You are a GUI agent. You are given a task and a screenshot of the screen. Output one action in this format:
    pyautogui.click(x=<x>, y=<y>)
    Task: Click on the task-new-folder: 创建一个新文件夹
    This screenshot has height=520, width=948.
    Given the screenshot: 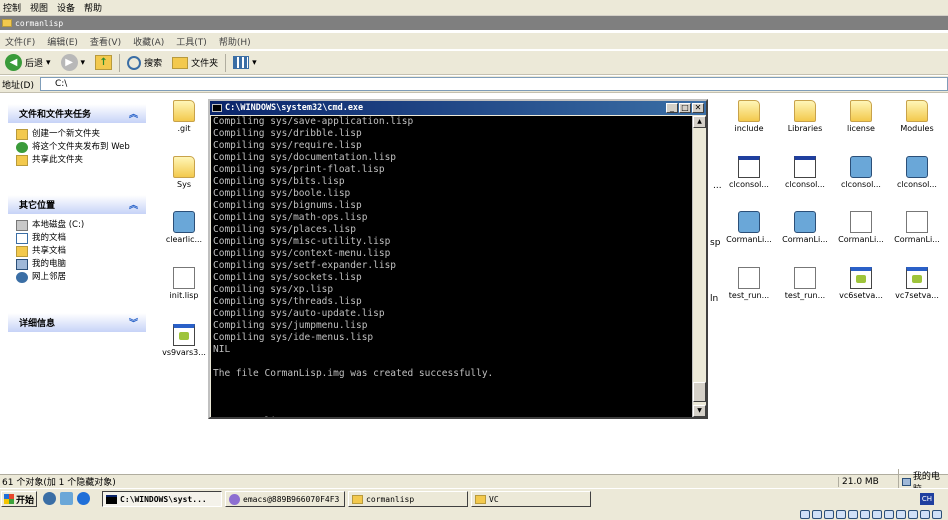 What is the action you would take?
    pyautogui.click(x=78, y=134)
    